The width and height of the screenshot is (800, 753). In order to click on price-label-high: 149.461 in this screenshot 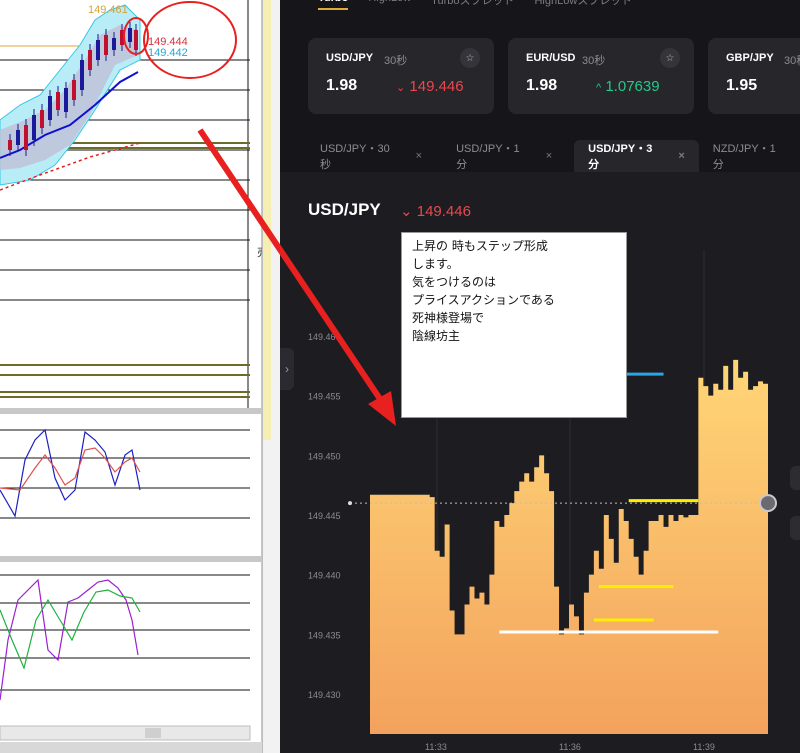, I will do `click(108, 10)`.